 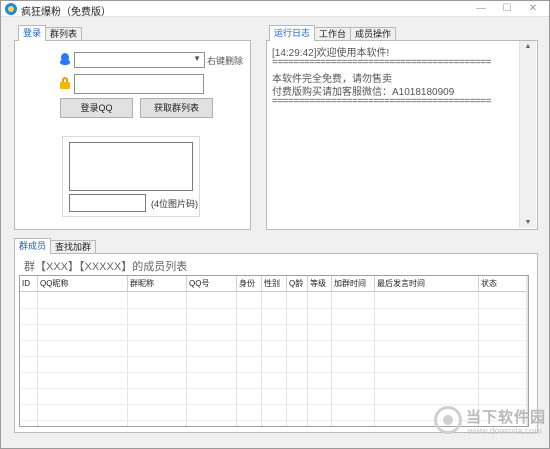 What do you see at coordinates (427, 284) in the screenshot?
I see `column-header: 最后发言时间` at bounding box center [427, 284].